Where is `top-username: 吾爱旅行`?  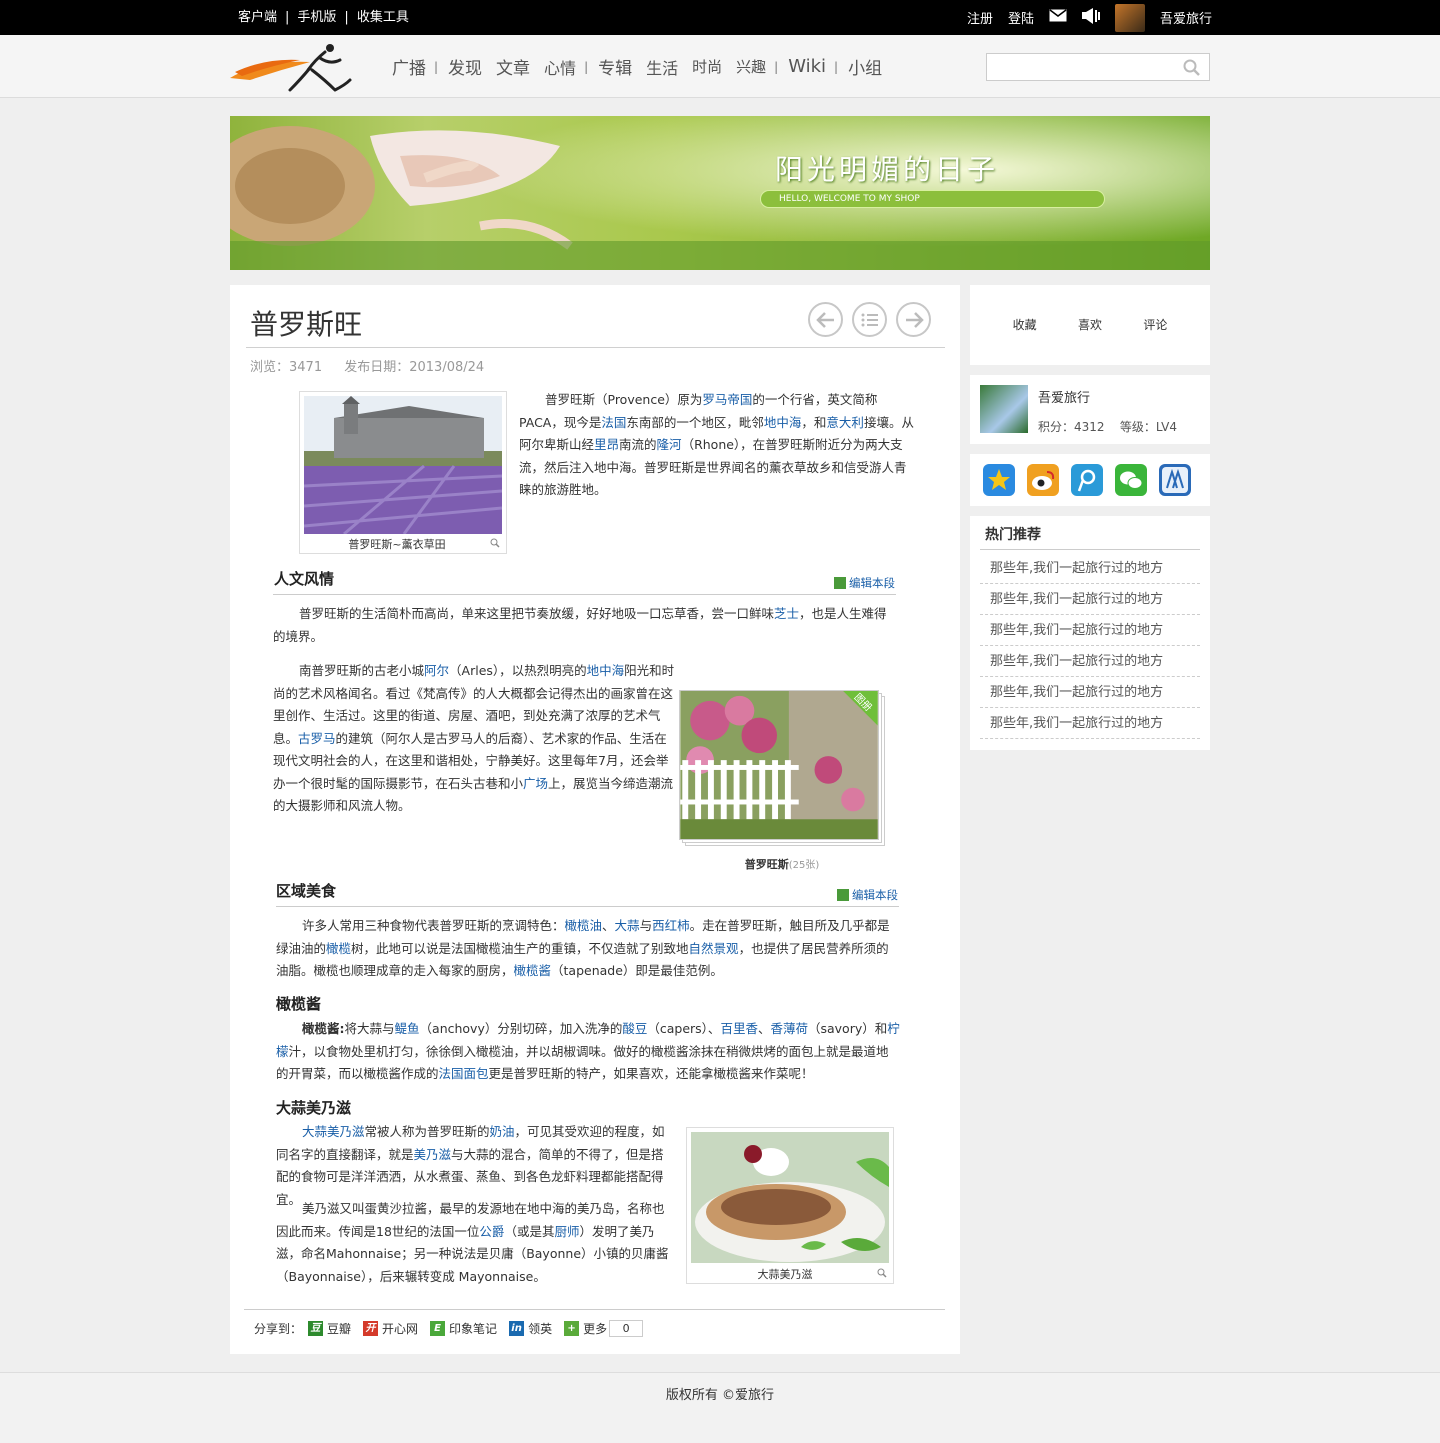 top-username: 吾爱旅行 is located at coordinates (1186, 17).